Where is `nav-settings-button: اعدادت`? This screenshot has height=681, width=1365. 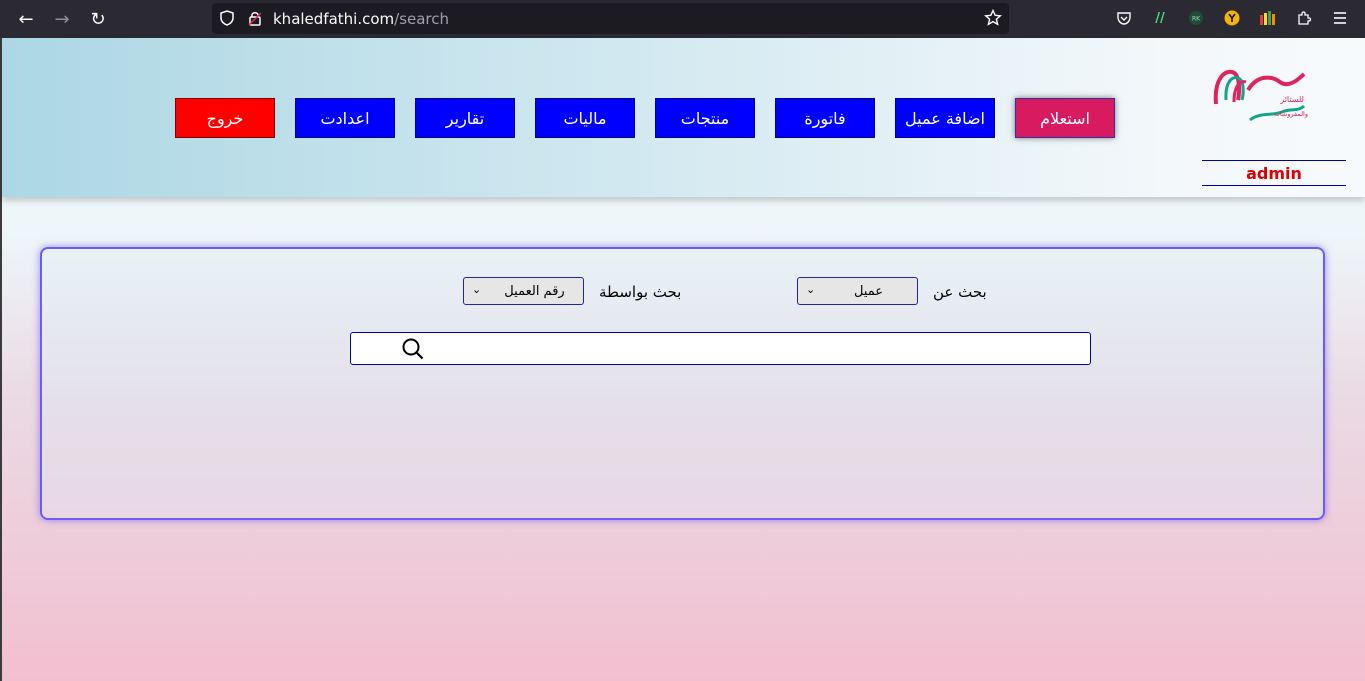 nav-settings-button: اعدادت is located at coordinates (345, 118).